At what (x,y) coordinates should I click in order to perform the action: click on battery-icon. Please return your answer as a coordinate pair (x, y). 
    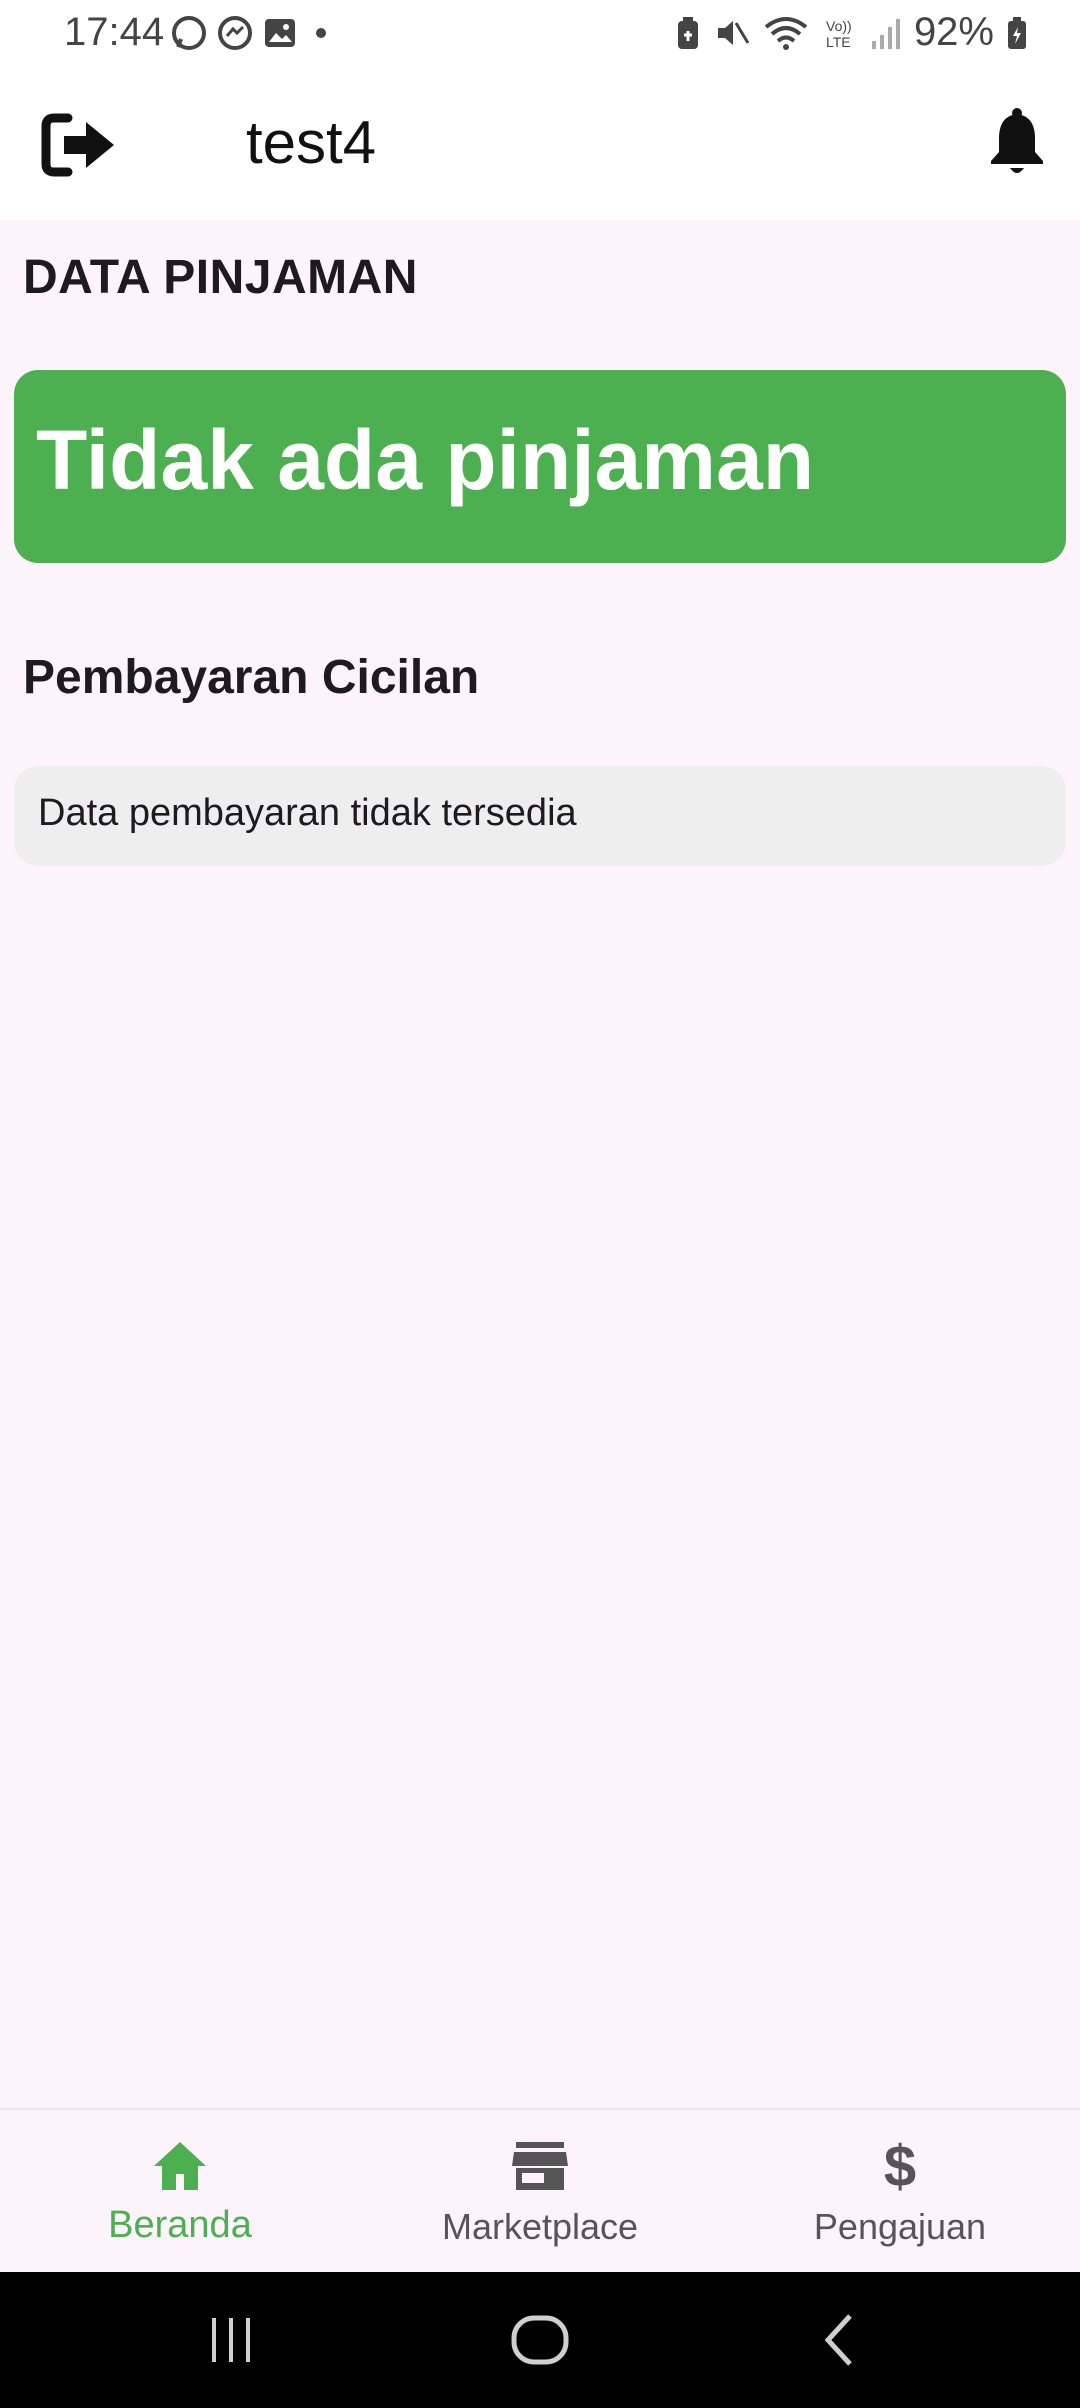
    Looking at the image, I should click on (1017, 32).